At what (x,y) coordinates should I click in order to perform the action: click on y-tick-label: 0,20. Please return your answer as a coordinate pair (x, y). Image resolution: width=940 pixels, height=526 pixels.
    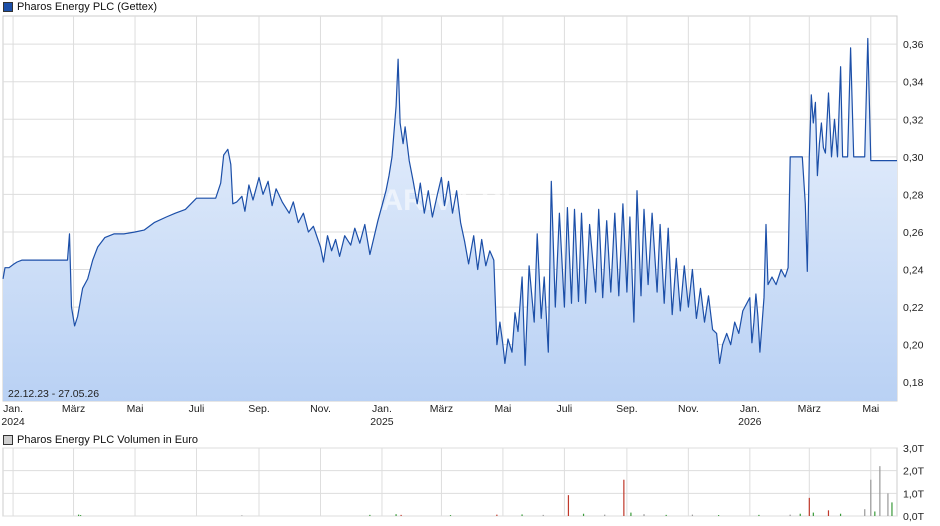
    Looking at the image, I should click on (913, 346).